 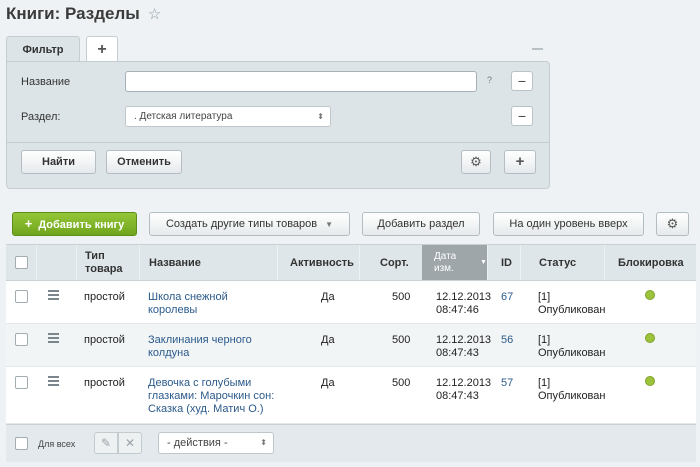 I want to click on header-checkbox-cell, so click(x=21, y=262).